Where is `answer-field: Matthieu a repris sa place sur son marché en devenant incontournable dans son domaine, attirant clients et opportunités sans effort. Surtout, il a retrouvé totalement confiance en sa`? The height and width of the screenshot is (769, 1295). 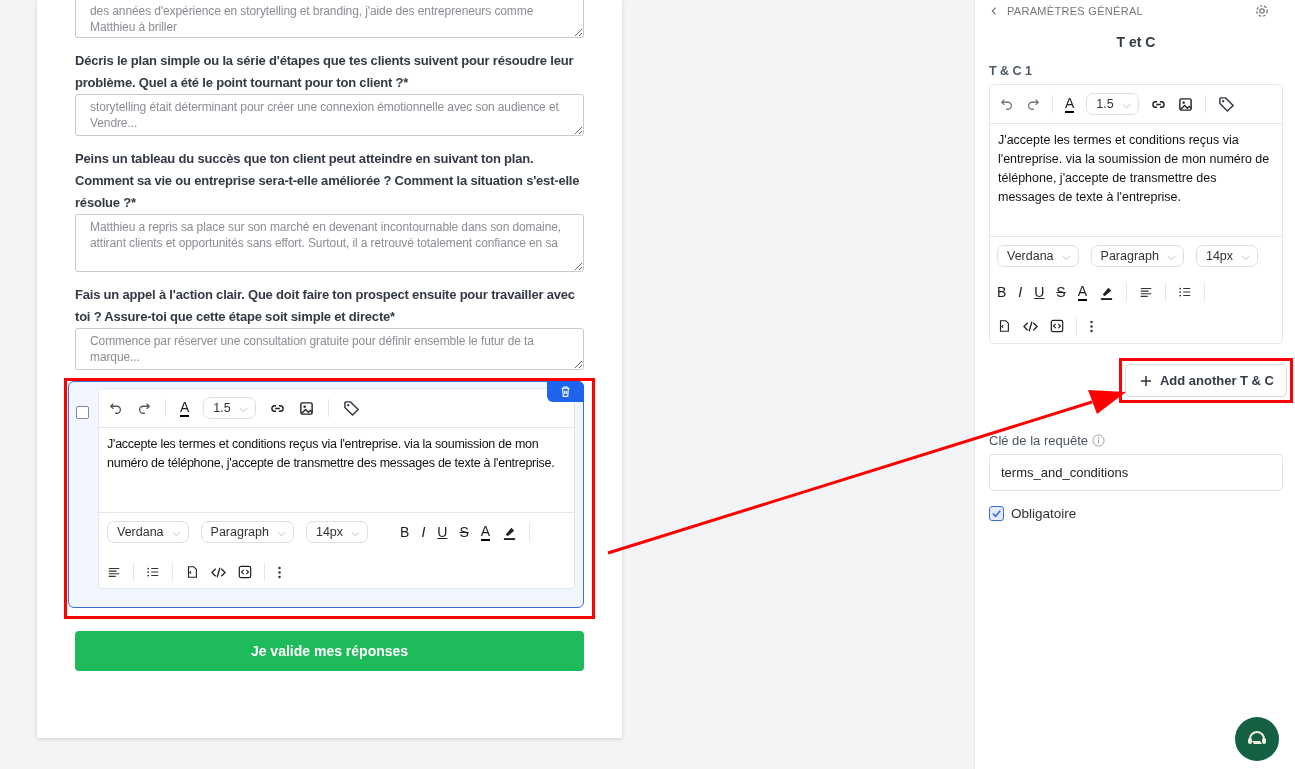
answer-field: Matthieu a repris sa place sur son marché en devenant incontournable dans son domaine, attirant clients et opportunités sans effort. Surtout, il a retrouvé totalement confiance en sa is located at coordinates (329, 243).